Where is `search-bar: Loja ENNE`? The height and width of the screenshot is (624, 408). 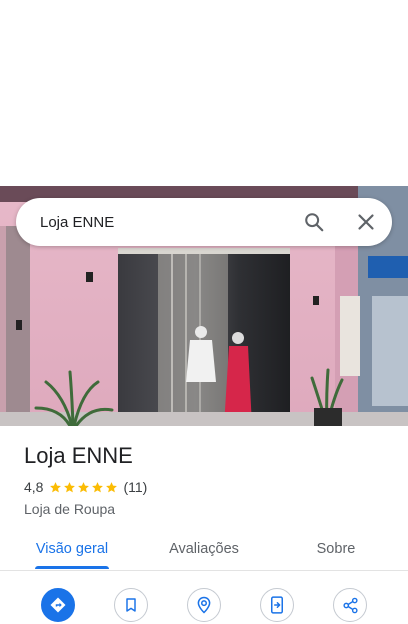
search-bar: Loja ENNE is located at coordinates (204, 222).